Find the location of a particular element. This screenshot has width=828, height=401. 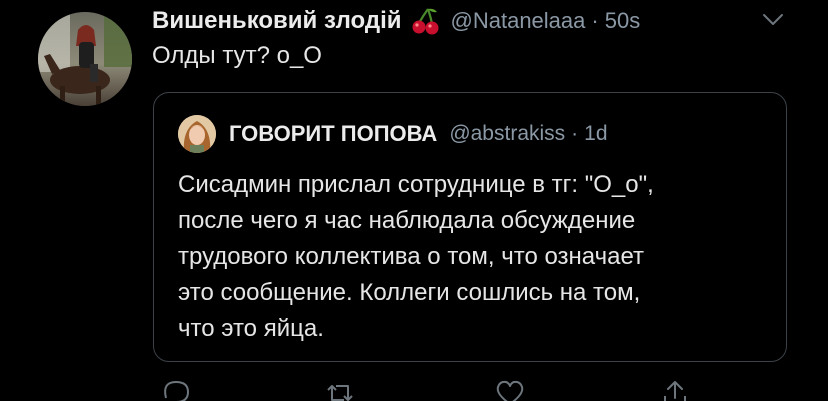

author-avatar is located at coordinates (85, 59).